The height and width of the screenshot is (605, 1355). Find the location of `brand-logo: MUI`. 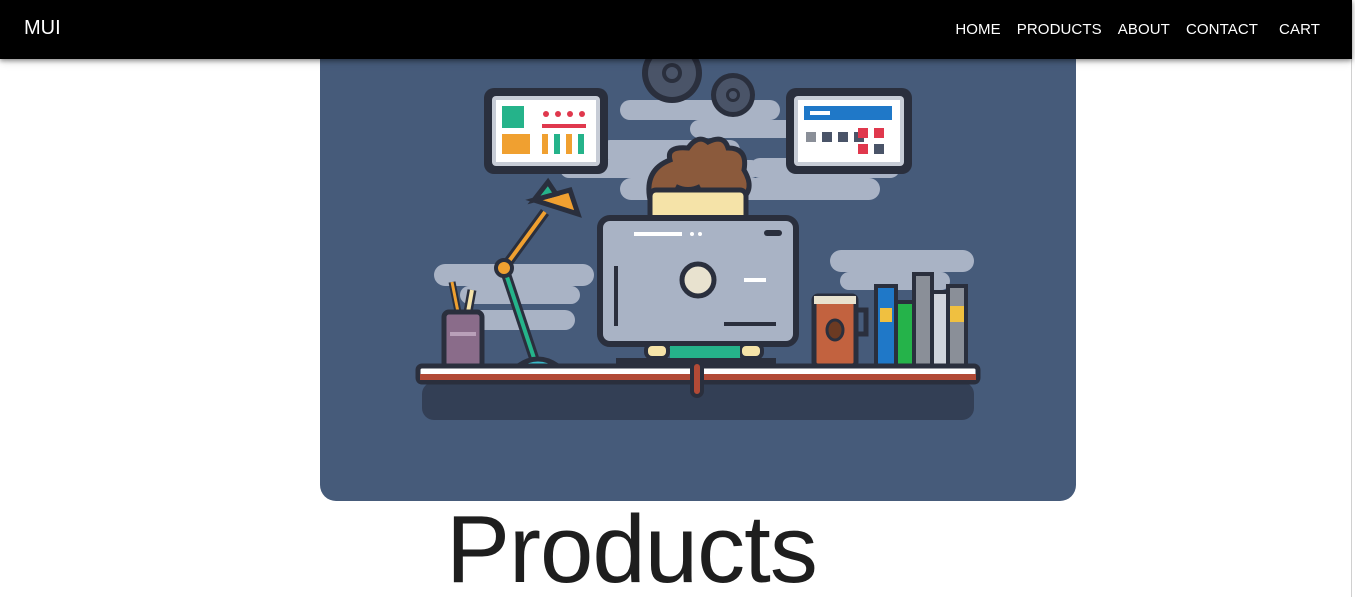

brand-logo: MUI is located at coordinates (42, 28).